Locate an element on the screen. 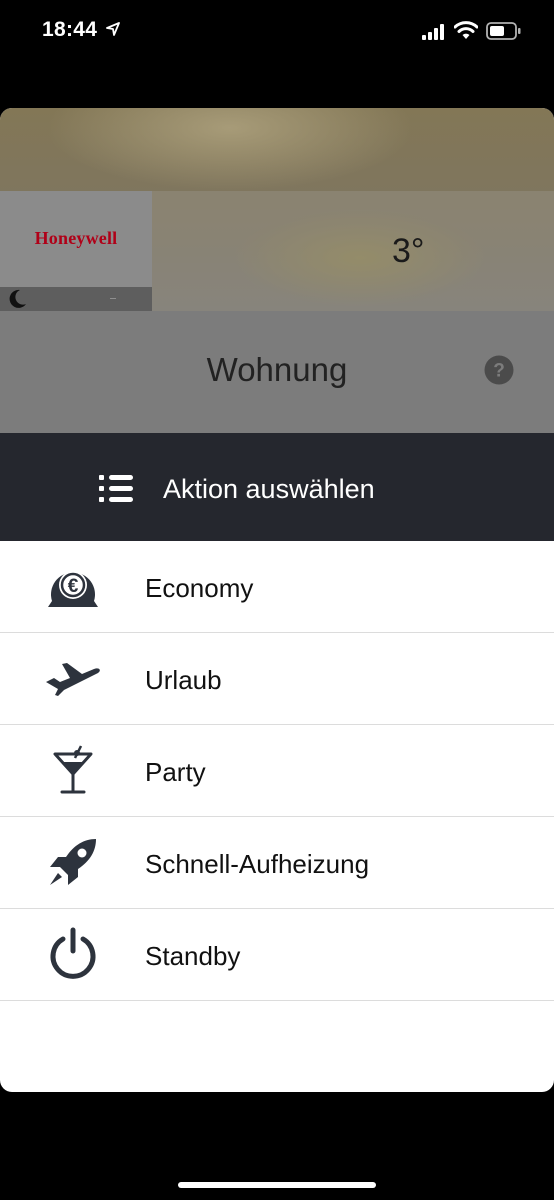  airplane-icon is located at coordinates (73, 678).